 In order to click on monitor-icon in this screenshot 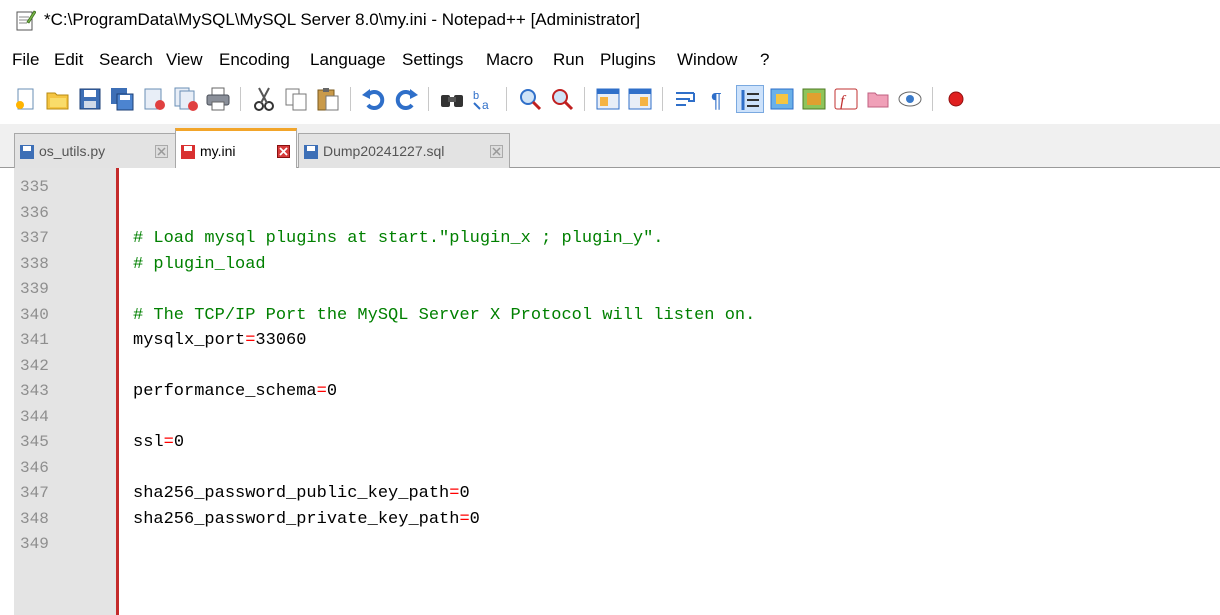, I will do `click(910, 99)`.